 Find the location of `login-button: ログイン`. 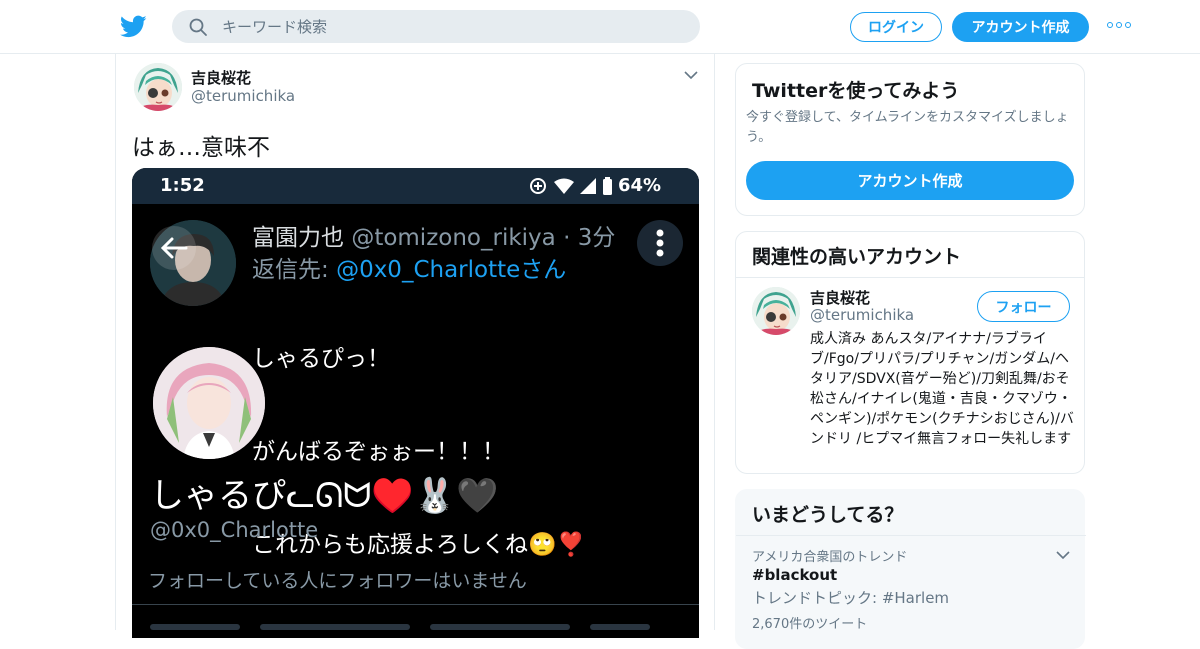

login-button: ログイン is located at coordinates (896, 27).